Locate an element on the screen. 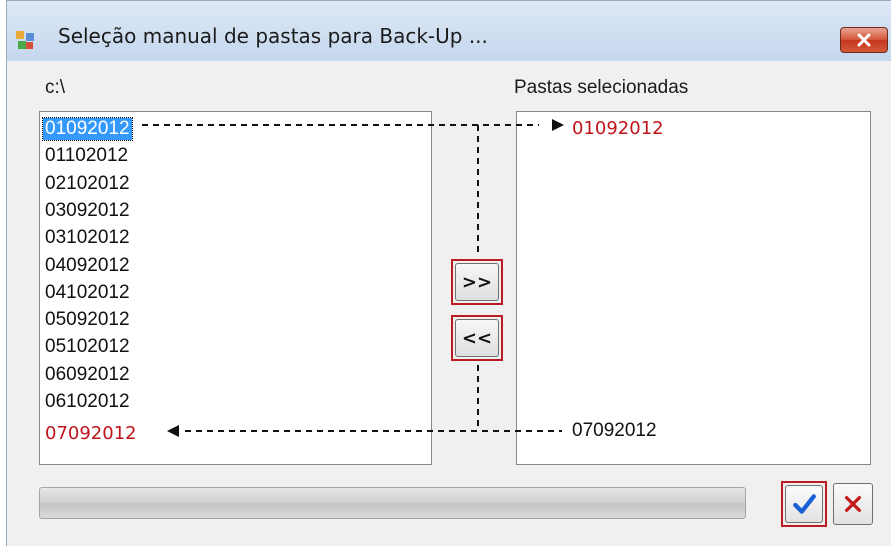 The image size is (891, 547). cancel-button-face is located at coordinates (853, 504).